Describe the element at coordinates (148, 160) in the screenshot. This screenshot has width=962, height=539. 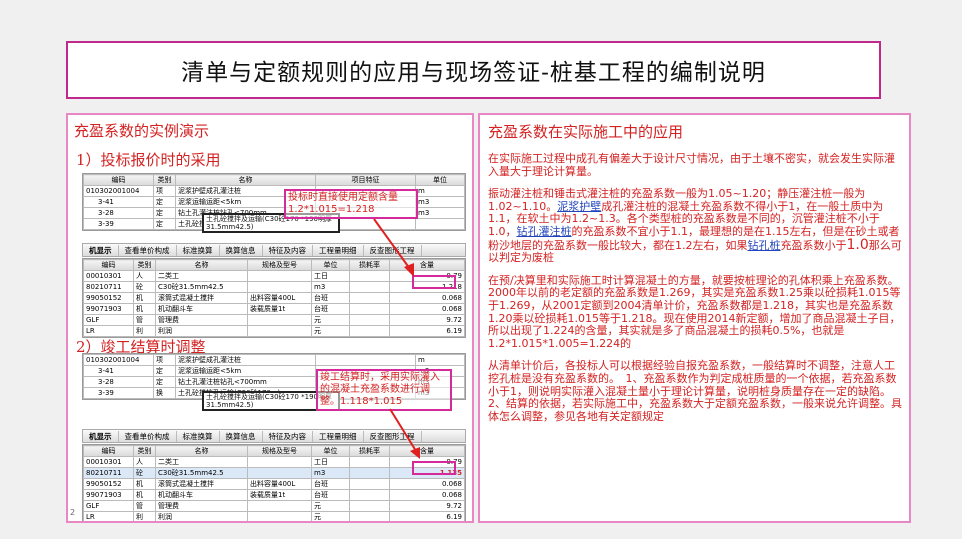
I see `left-subheading-1: 1）投标报价时的采用` at that location.